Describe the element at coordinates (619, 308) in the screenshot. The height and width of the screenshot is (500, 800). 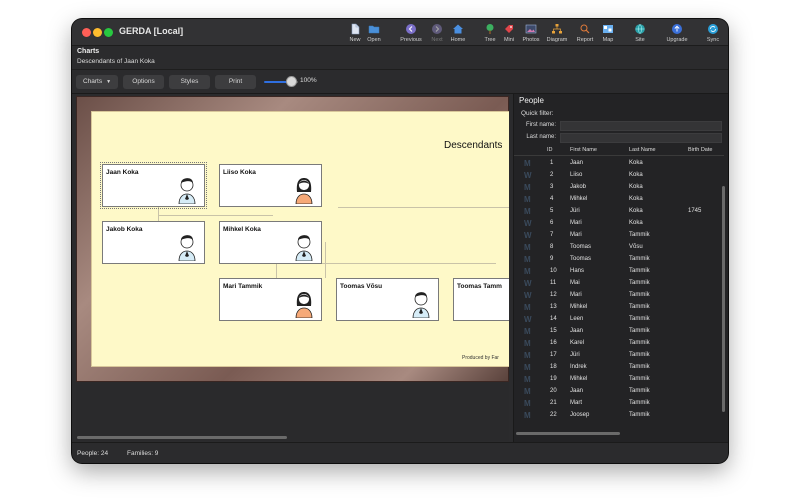
I see `table-row: M 13 Mihkel Tammik` at that location.